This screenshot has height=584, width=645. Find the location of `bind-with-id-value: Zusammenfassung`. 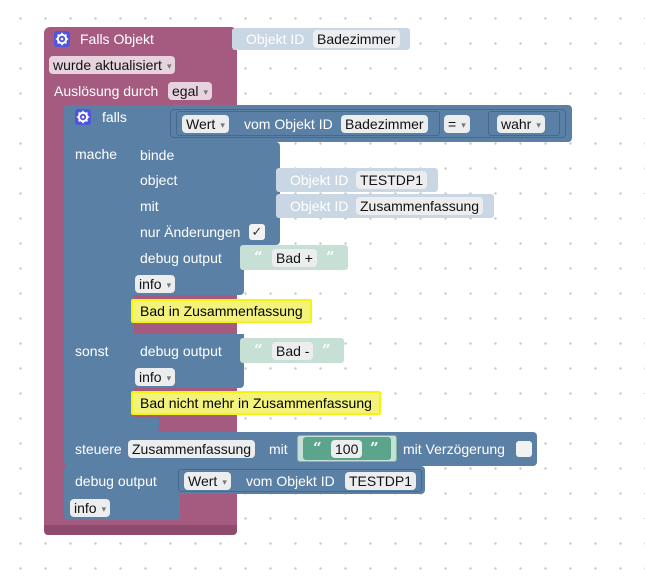

bind-with-id-value: Zusammenfassung is located at coordinates (420, 206).